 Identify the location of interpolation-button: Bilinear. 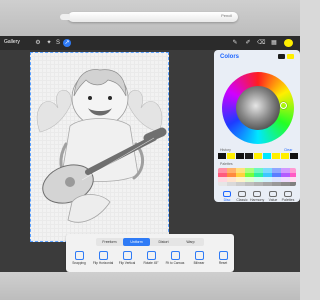
(199, 260).